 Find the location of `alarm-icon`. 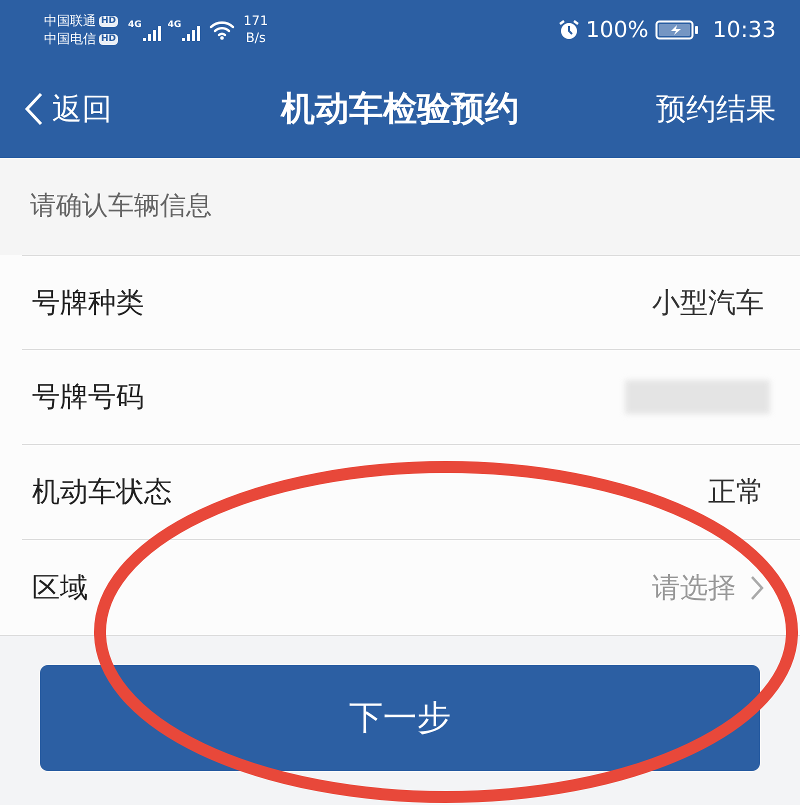

alarm-icon is located at coordinates (569, 30).